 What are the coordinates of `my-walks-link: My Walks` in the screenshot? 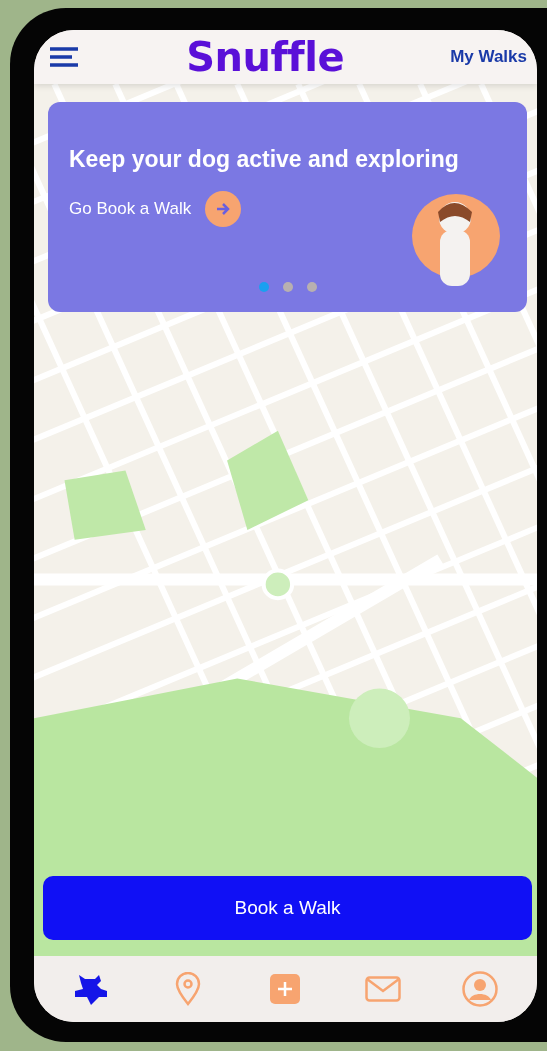 It's located at (488, 57).